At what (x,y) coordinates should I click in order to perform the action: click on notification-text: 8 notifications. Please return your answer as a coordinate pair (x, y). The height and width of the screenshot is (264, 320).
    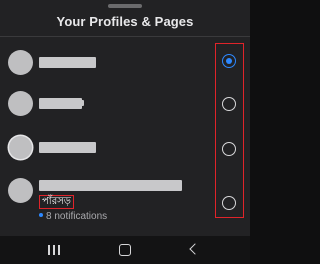
    Looking at the image, I should click on (77, 216).